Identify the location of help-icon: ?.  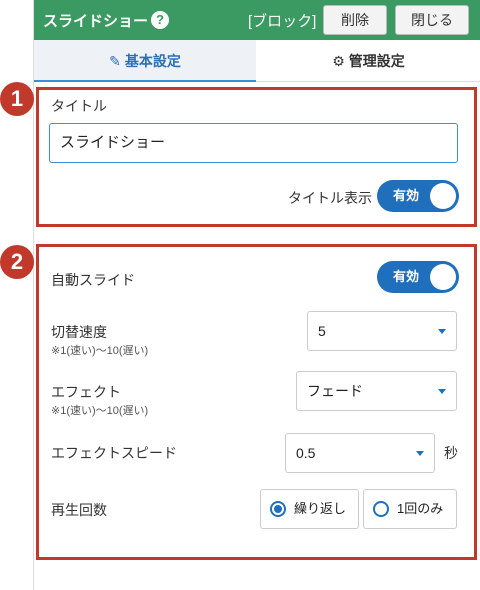
(160, 20).